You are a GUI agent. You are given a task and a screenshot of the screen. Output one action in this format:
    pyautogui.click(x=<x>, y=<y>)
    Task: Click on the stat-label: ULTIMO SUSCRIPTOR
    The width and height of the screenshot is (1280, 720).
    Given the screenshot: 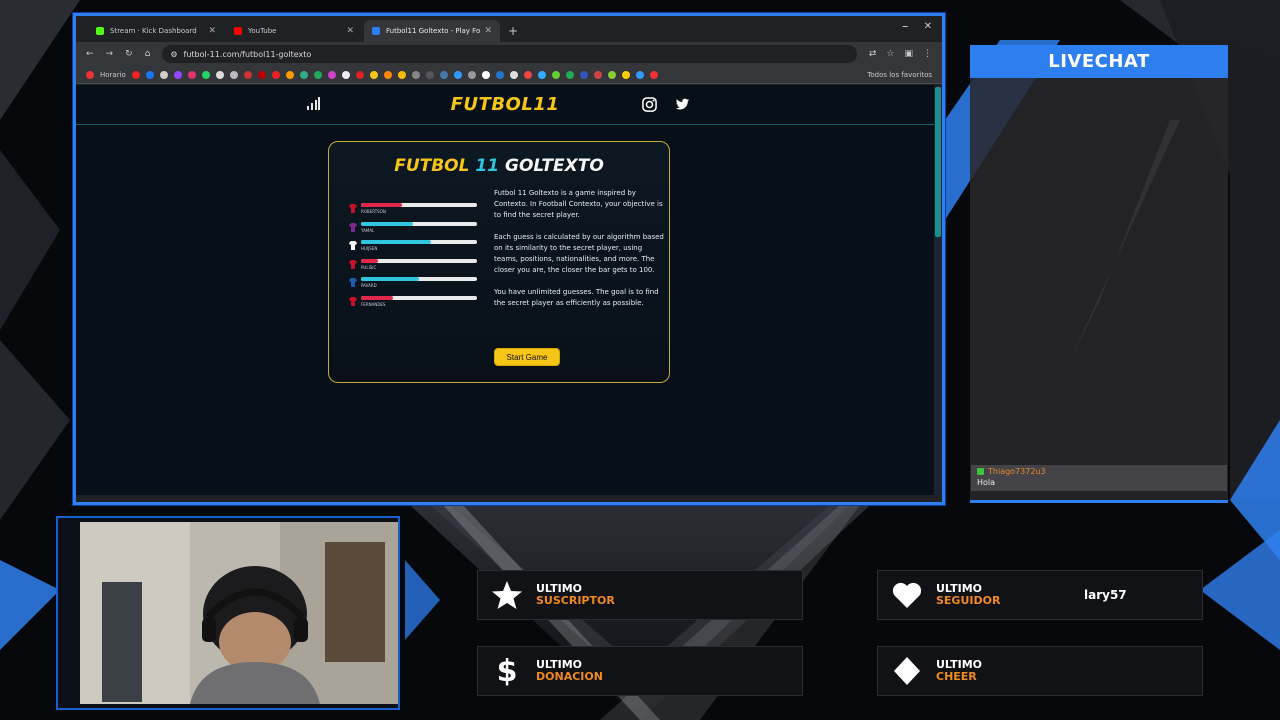 What is the action you would take?
    pyautogui.click(x=575, y=595)
    